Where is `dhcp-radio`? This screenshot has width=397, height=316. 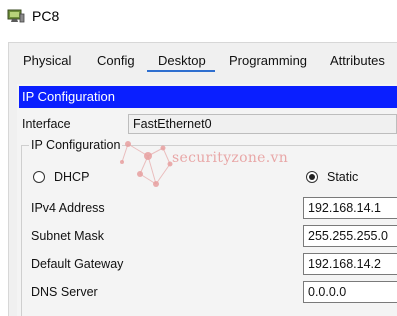
dhcp-radio is located at coordinates (39, 177).